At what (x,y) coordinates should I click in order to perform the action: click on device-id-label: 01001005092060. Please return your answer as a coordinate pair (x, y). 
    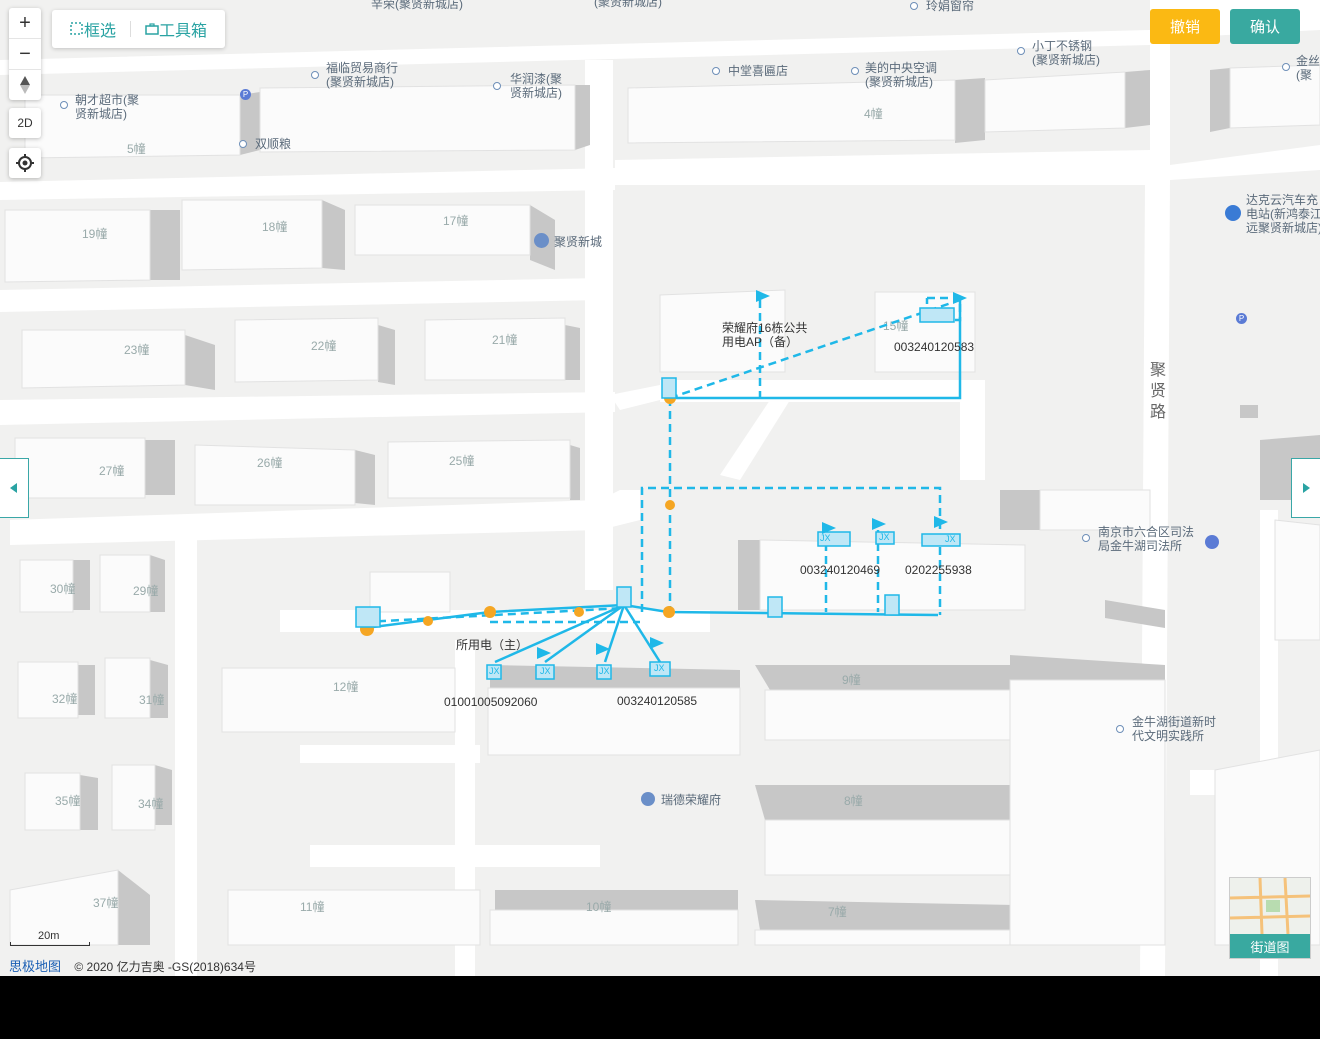
    Looking at the image, I should click on (491, 702).